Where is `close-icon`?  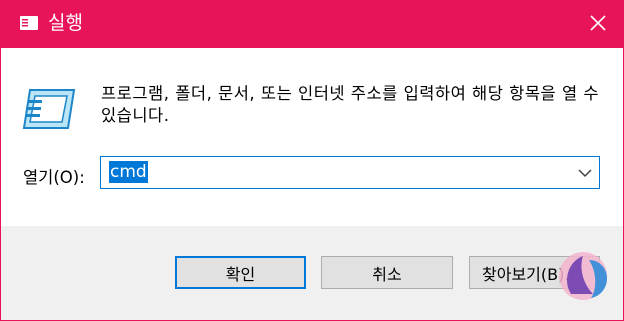 close-icon is located at coordinates (598, 24).